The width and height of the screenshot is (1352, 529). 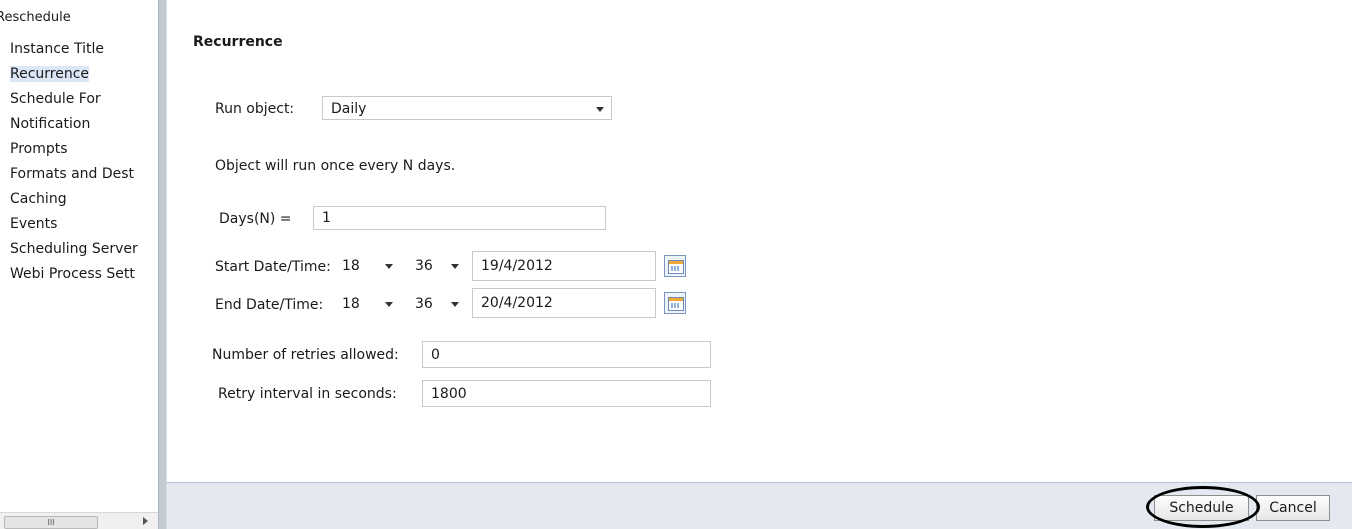 I want to click on sidebar-item-schedule-for: Schedule For, so click(x=74, y=100).